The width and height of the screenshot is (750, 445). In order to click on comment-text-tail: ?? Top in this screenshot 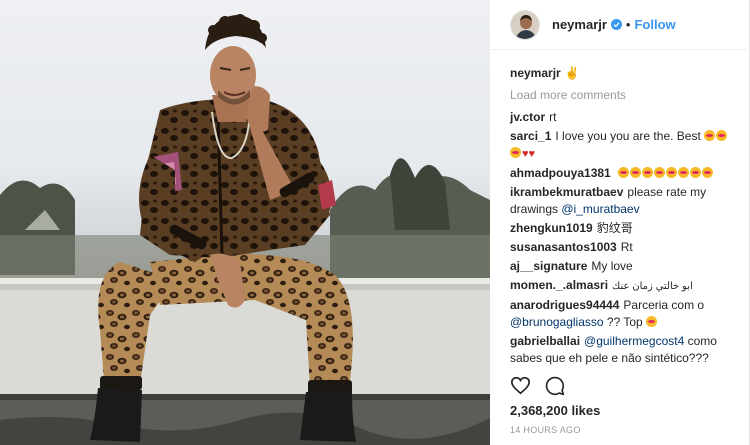, I will do `click(624, 322)`.